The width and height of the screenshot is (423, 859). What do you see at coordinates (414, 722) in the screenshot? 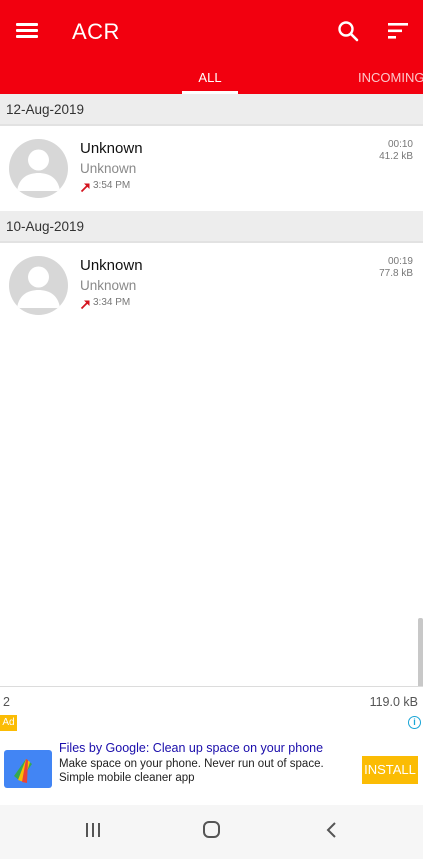
I see `ad-info-icon: i` at bounding box center [414, 722].